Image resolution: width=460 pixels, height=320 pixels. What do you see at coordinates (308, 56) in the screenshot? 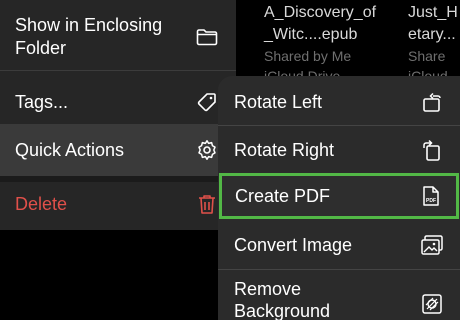
I see `file-shared-status: Shared by Me` at bounding box center [308, 56].